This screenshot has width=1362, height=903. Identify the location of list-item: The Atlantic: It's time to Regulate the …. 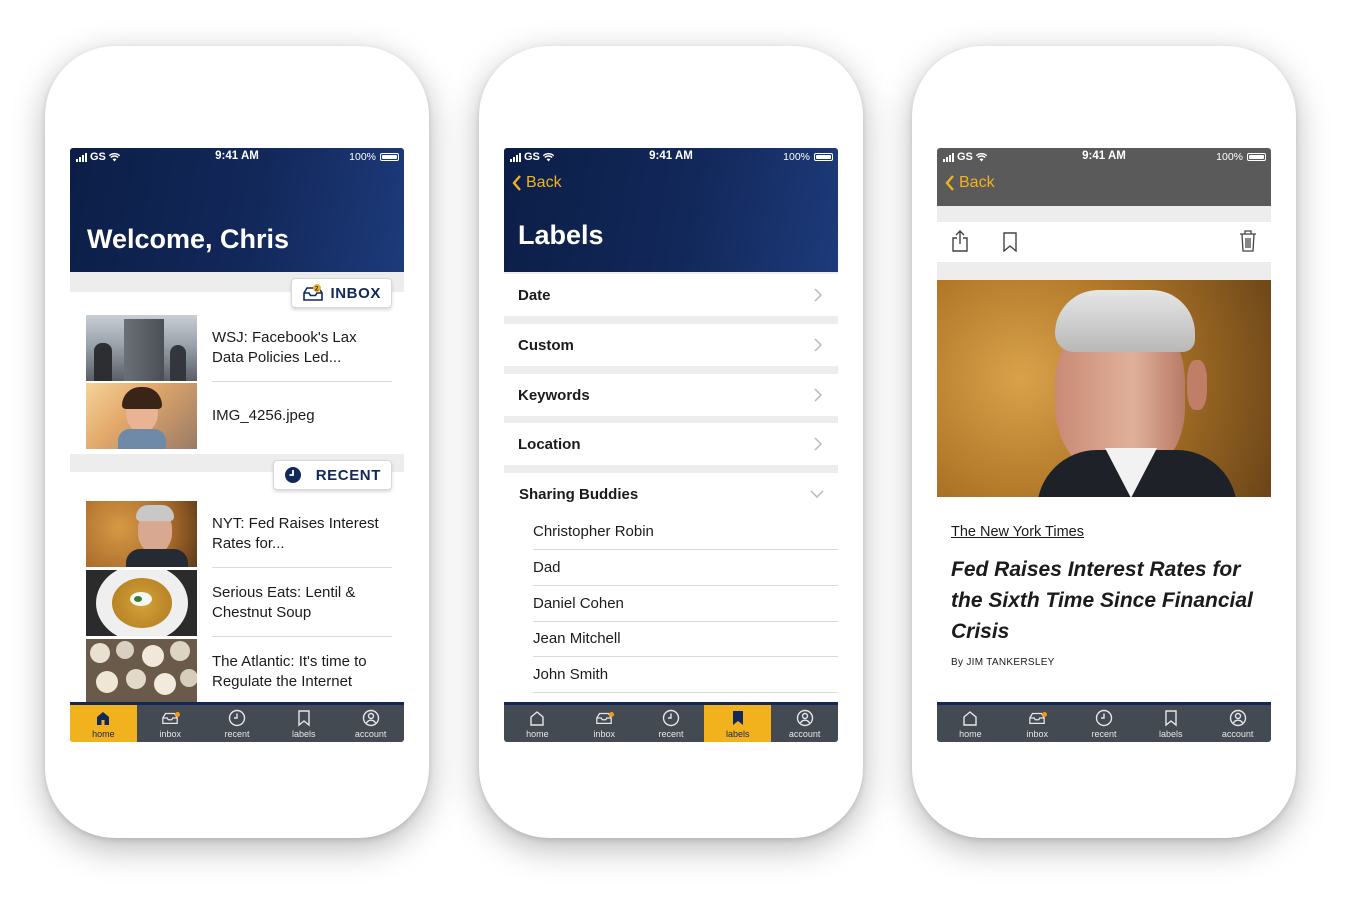
(239, 672).